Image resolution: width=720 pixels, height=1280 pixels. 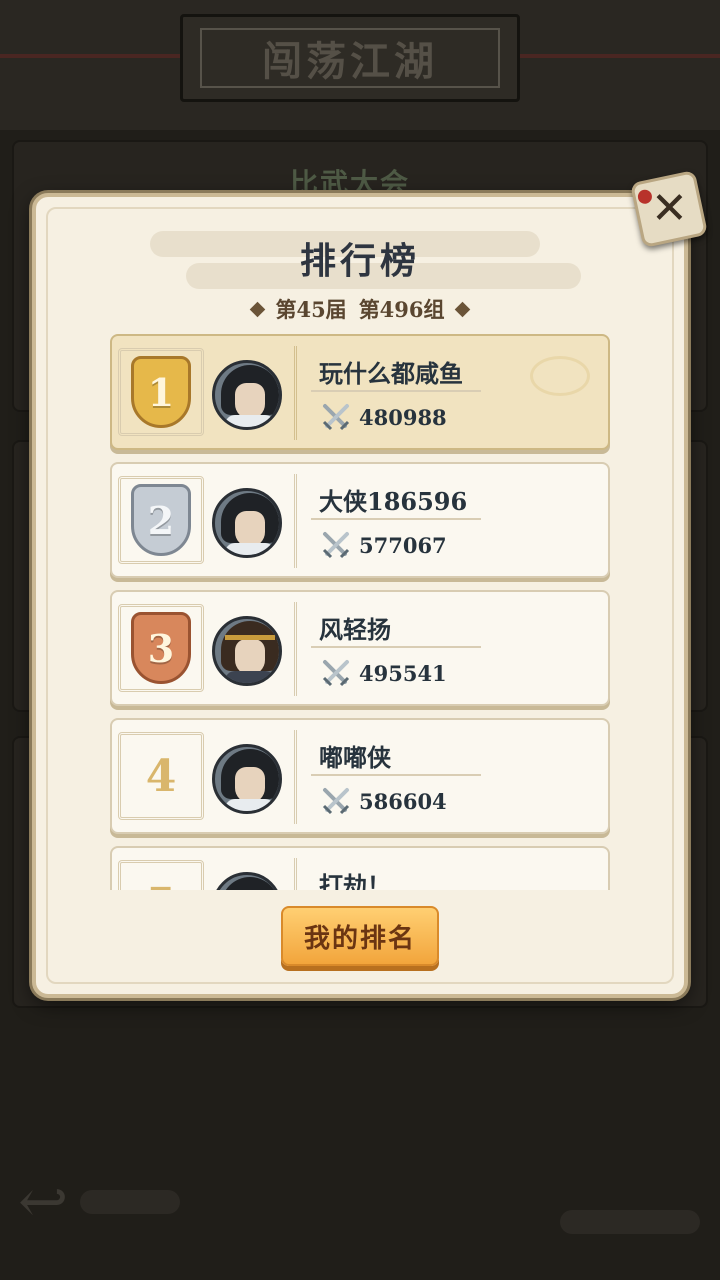 I want to click on close-x-icon: ✕, so click(x=669, y=208).